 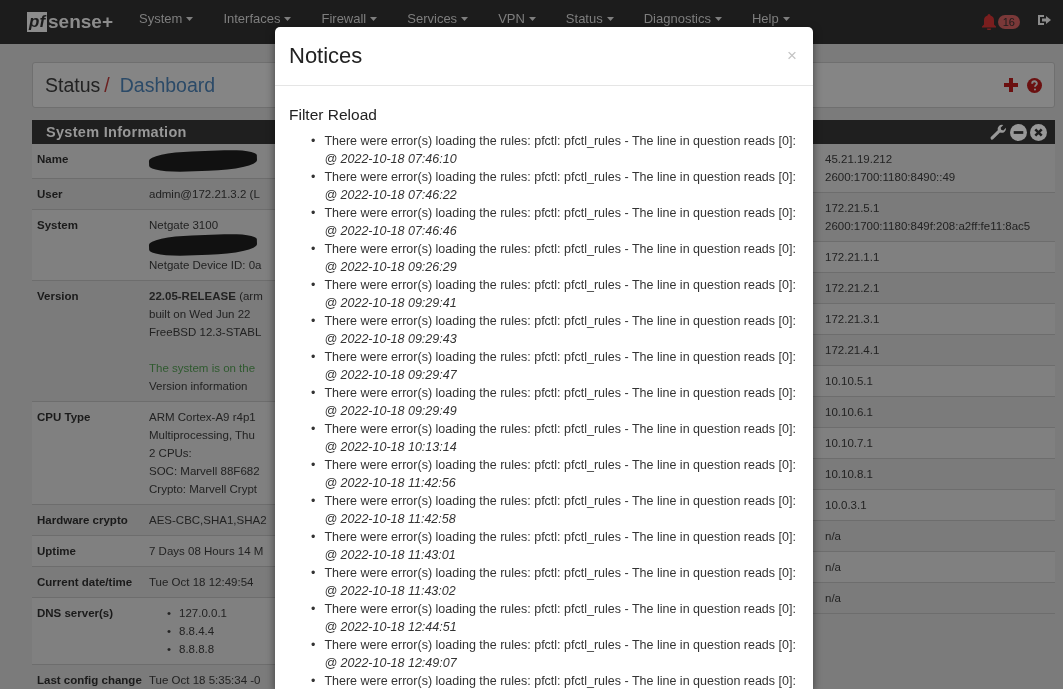 I want to click on menu-item: Diagnostics, so click(x=682, y=18).